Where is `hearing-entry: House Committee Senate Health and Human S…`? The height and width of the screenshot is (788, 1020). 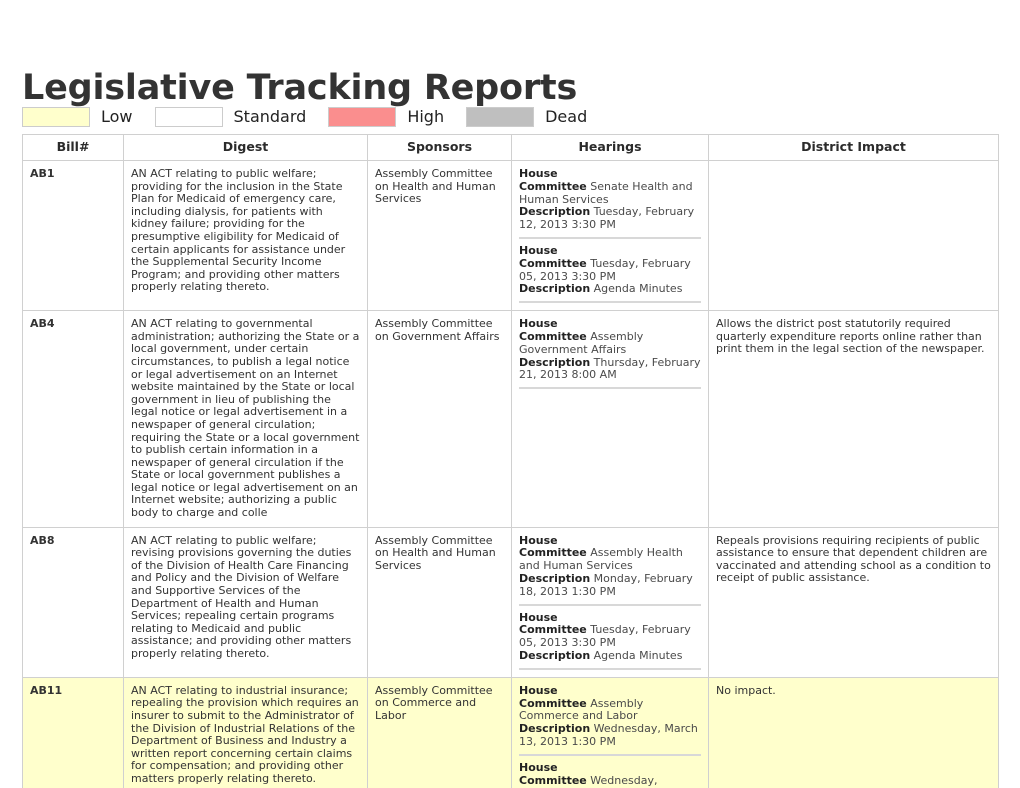
hearing-entry: House Committee Senate Health and Human S… is located at coordinates (610, 203).